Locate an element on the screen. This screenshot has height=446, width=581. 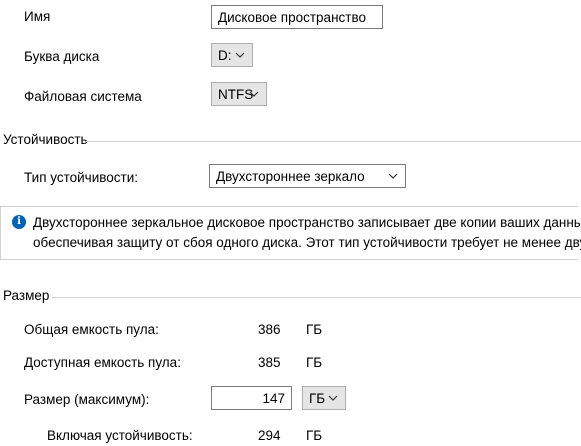
filesystem-label: Файловая система is located at coordinates (83, 96).